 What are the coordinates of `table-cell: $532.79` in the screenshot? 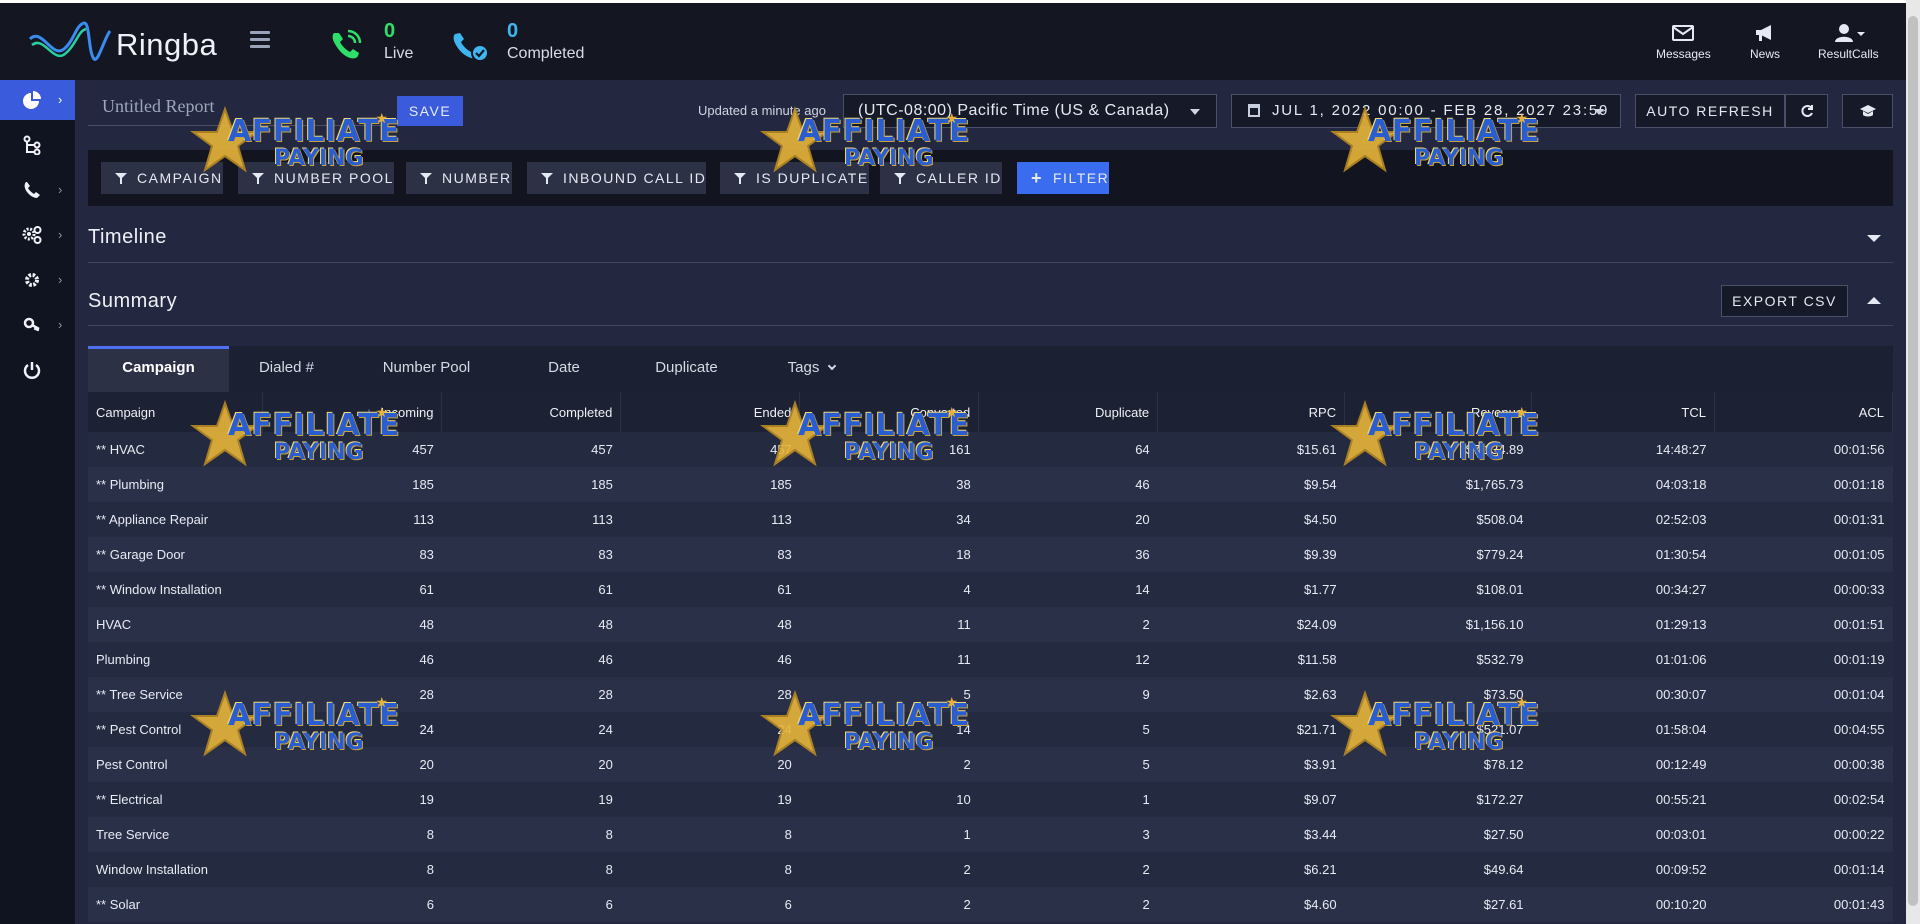 It's located at (1438, 659).